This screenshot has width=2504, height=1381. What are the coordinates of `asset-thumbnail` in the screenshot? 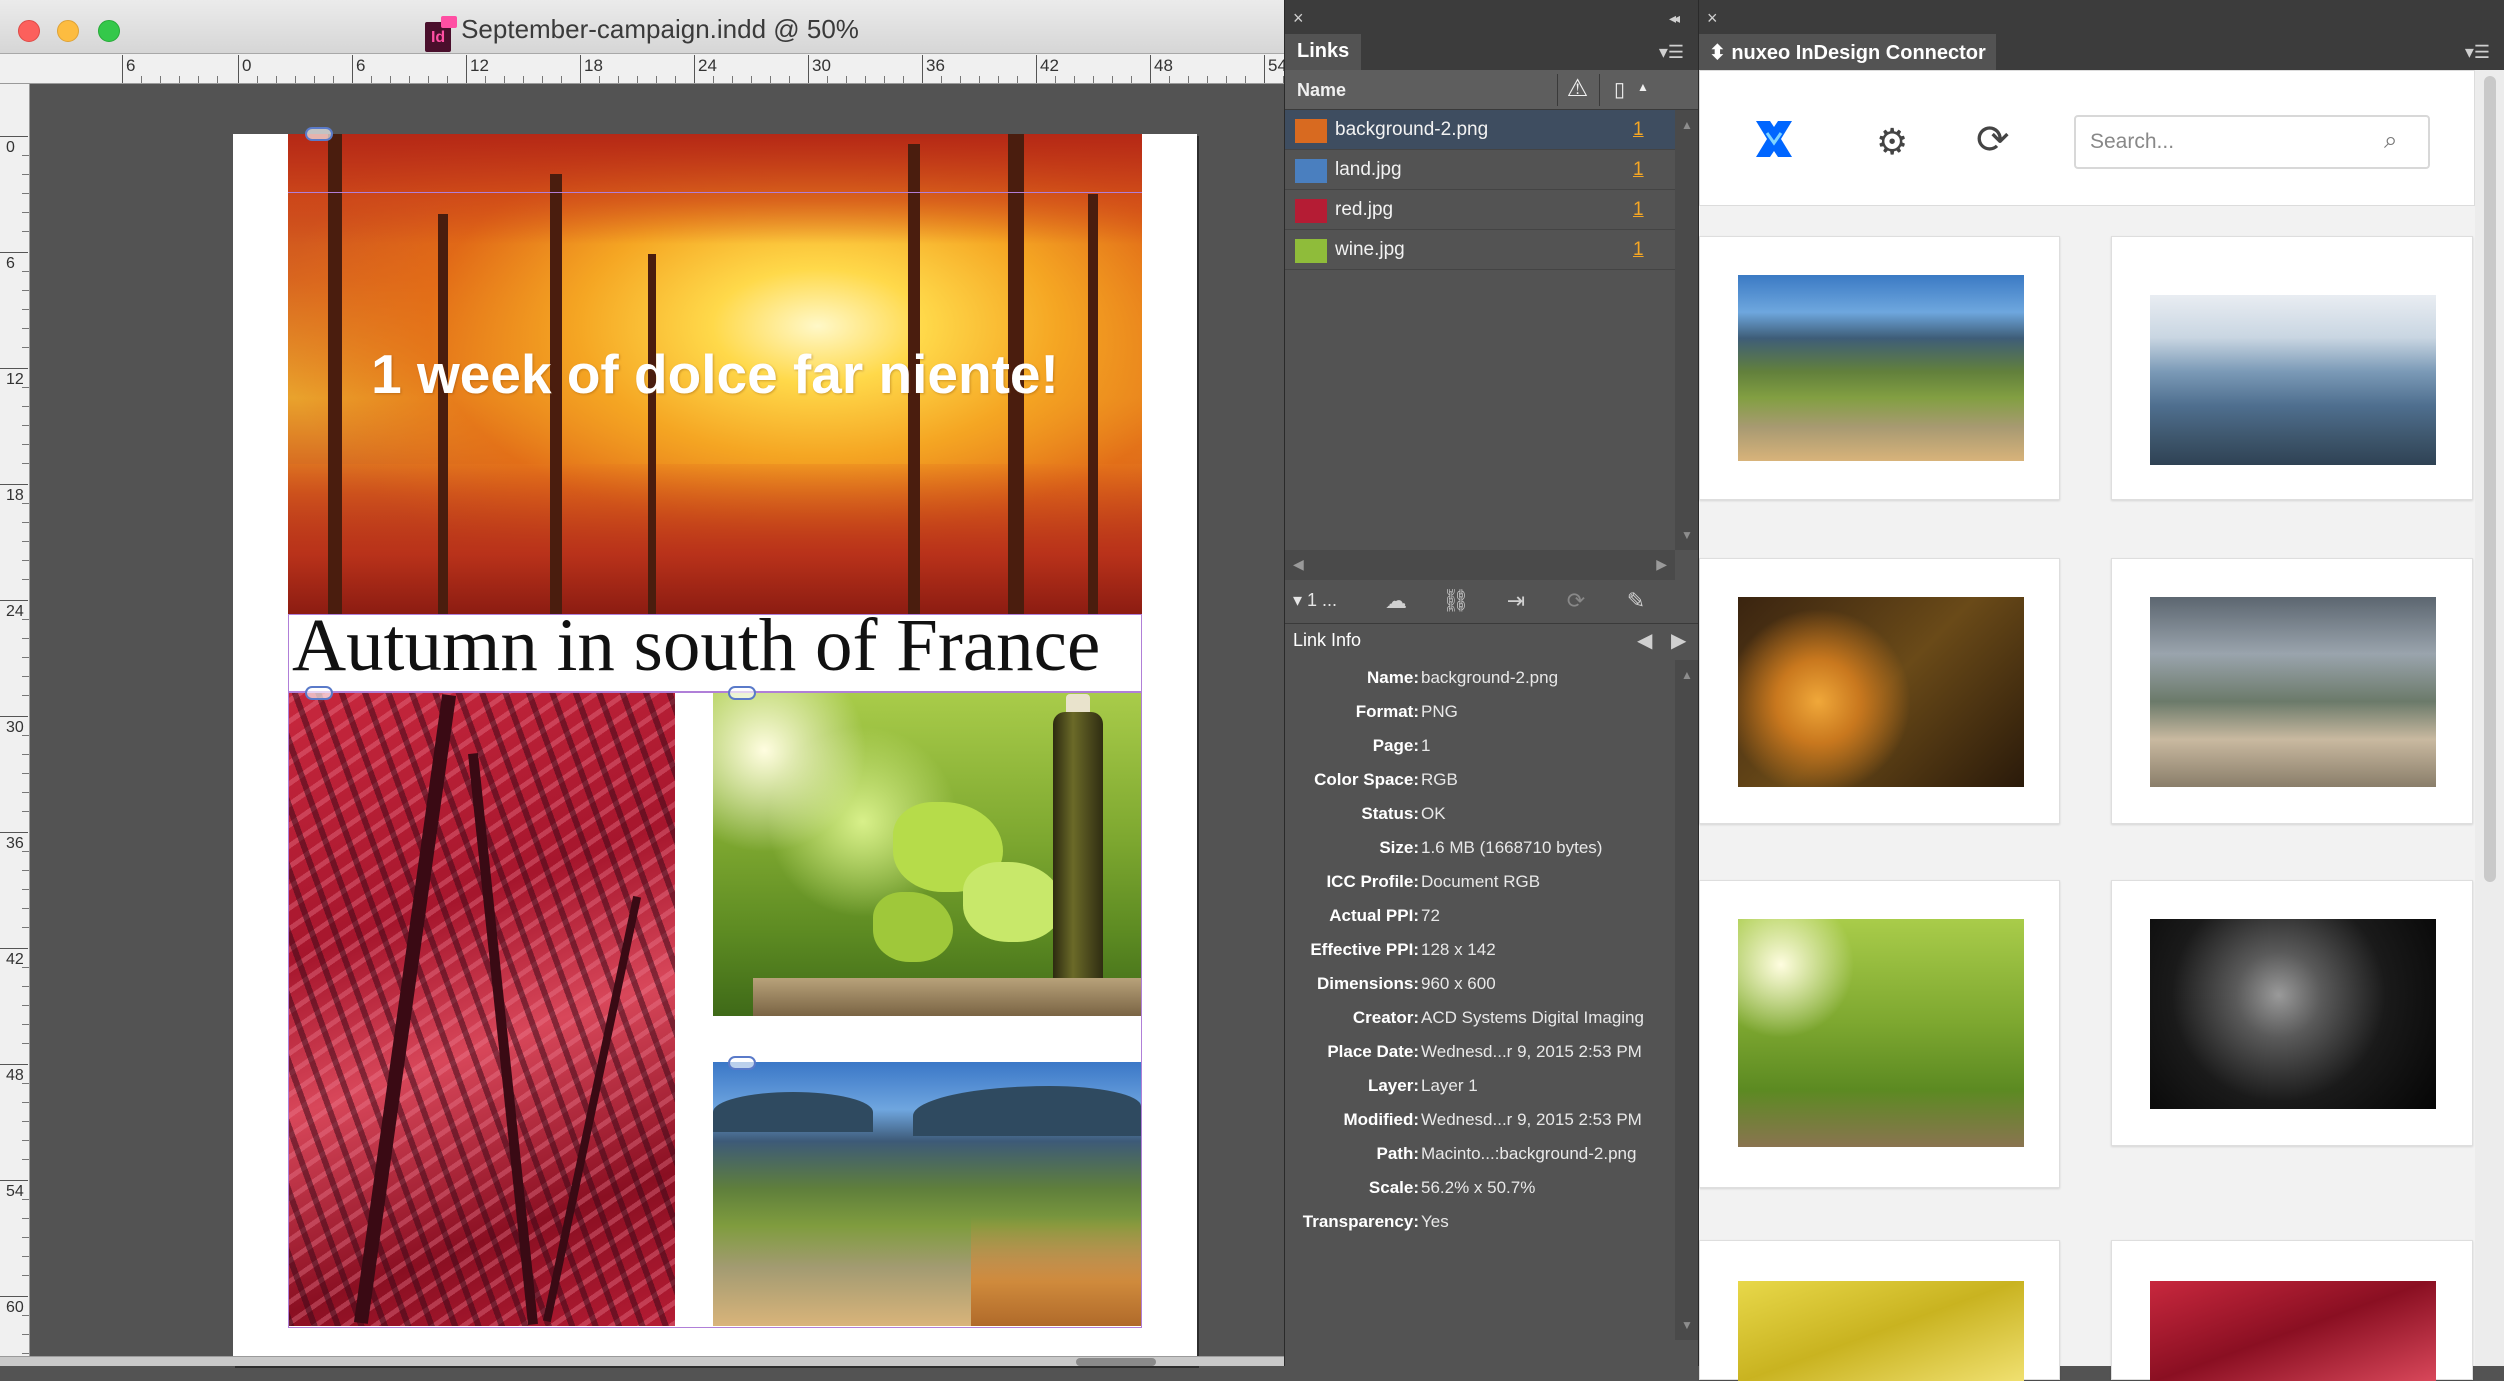 It's located at (1881, 1331).